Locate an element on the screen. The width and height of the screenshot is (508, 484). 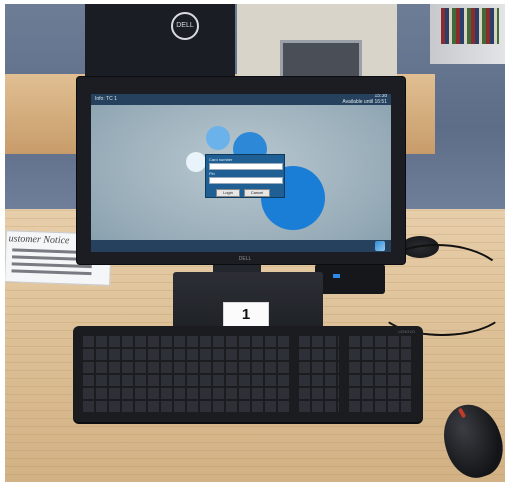
books is located at coordinates (470, 26).